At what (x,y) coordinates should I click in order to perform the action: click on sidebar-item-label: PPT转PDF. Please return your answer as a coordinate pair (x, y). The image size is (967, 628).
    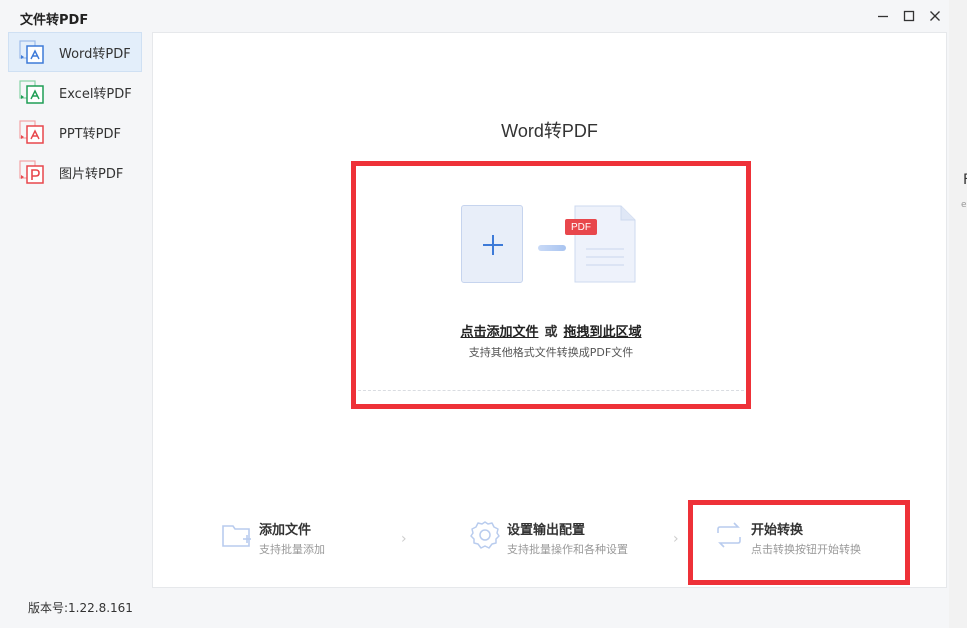
    Looking at the image, I should click on (90, 134).